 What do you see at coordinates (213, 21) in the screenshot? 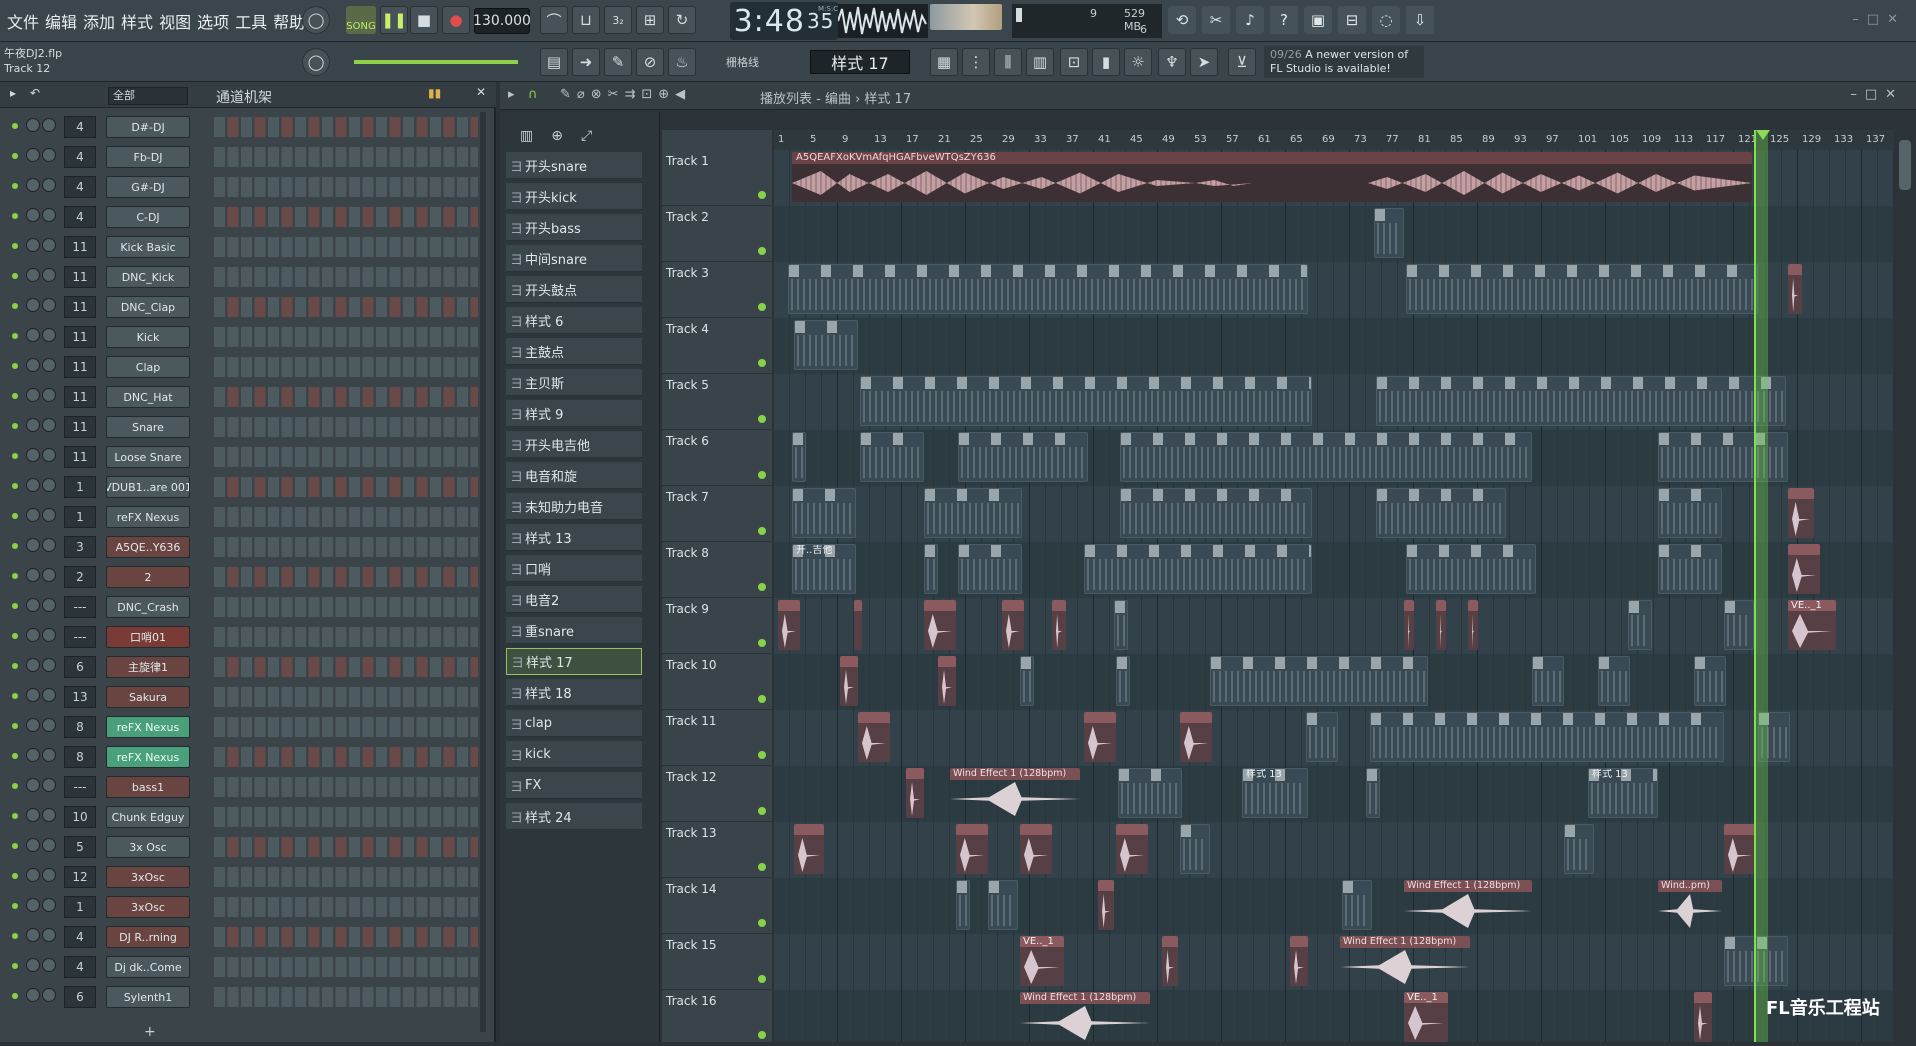
I see `menu-options: 选项` at bounding box center [213, 21].